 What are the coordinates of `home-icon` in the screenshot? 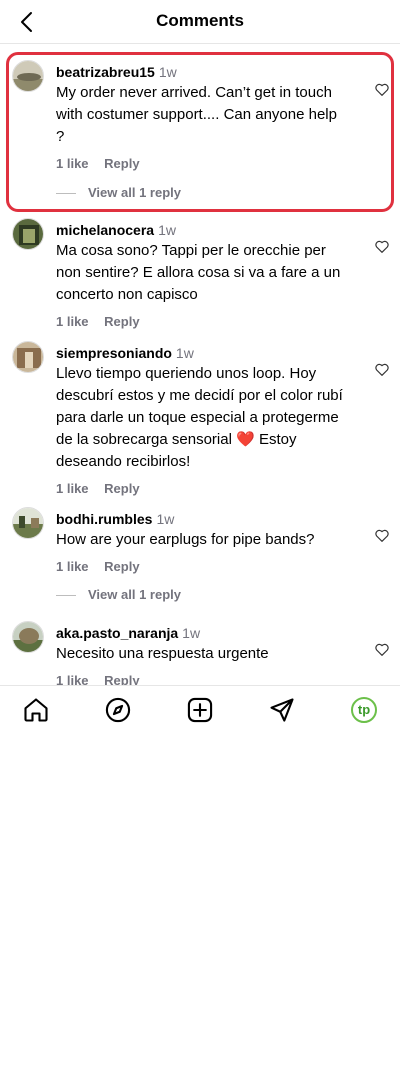 It's located at (36, 710).